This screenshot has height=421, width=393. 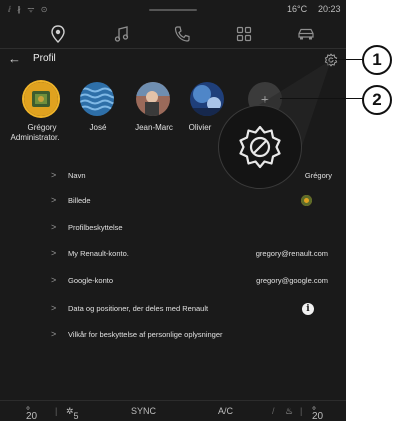 I want to click on setting-picture: > Billede, so click(x=173, y=201).